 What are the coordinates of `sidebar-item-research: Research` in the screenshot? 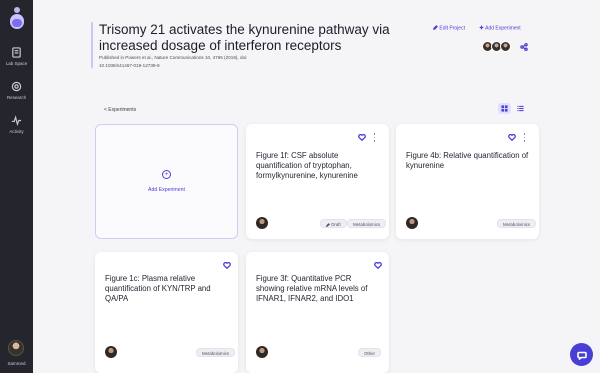 It's located at (16, 90).